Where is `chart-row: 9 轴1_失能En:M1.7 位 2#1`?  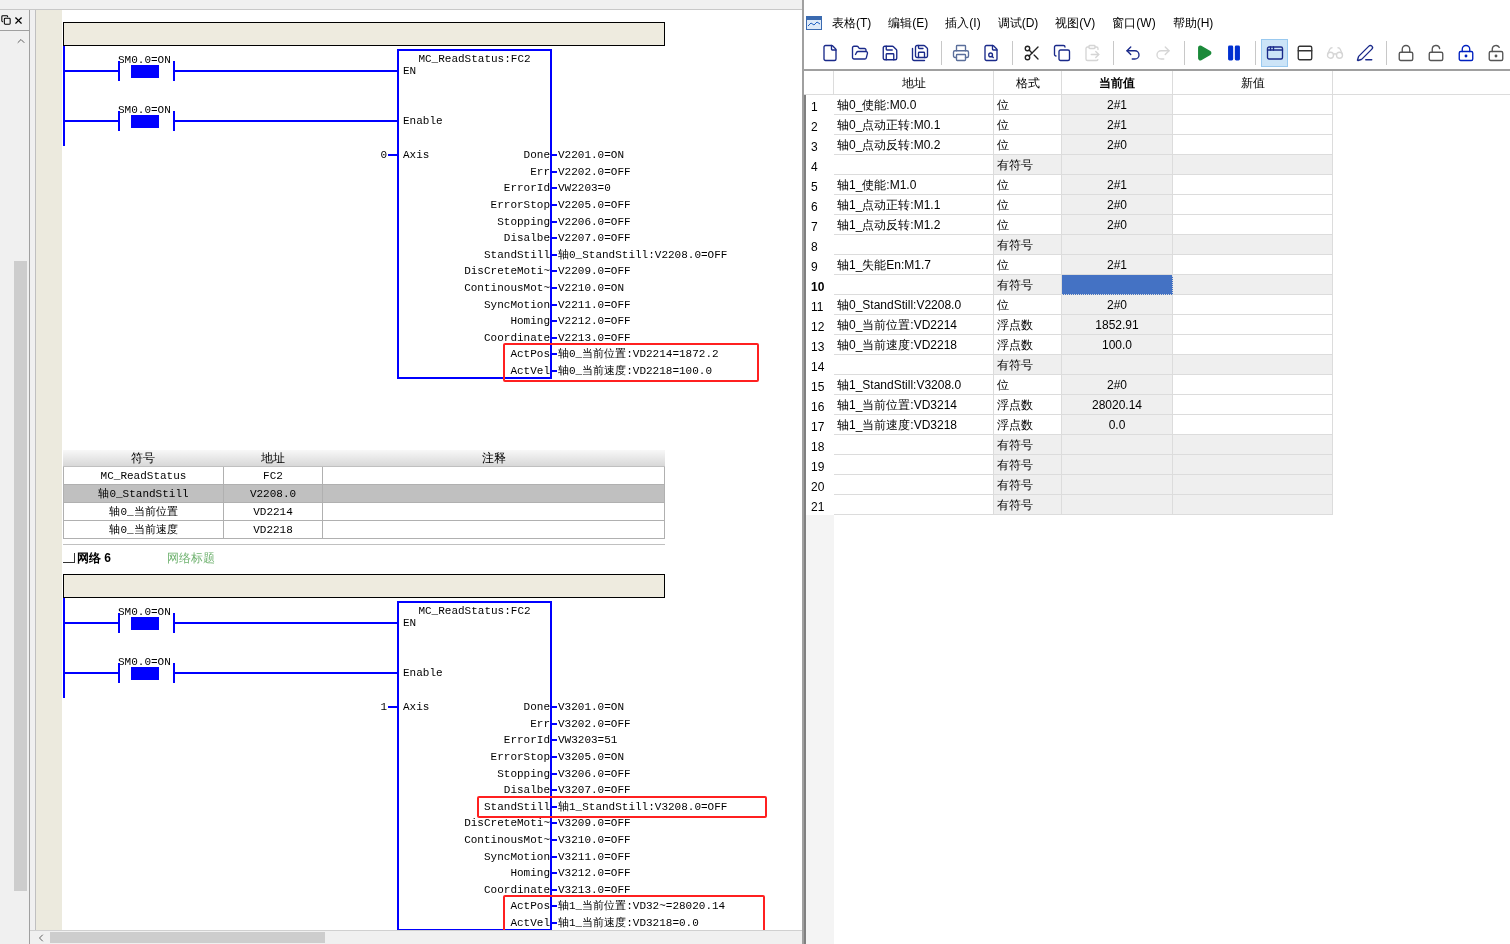
chart-row: 9 轴1_失能En:M1.7 位 2#1 is located at coordinates (1157, 265).